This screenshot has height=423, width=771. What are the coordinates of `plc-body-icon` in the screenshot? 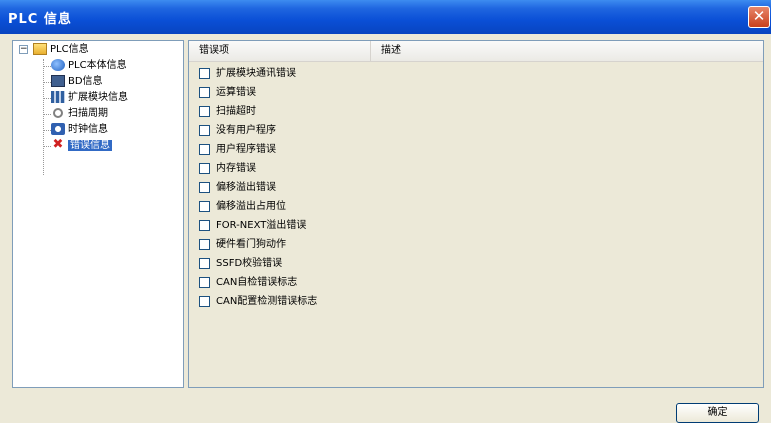 It's located at (58, 65).